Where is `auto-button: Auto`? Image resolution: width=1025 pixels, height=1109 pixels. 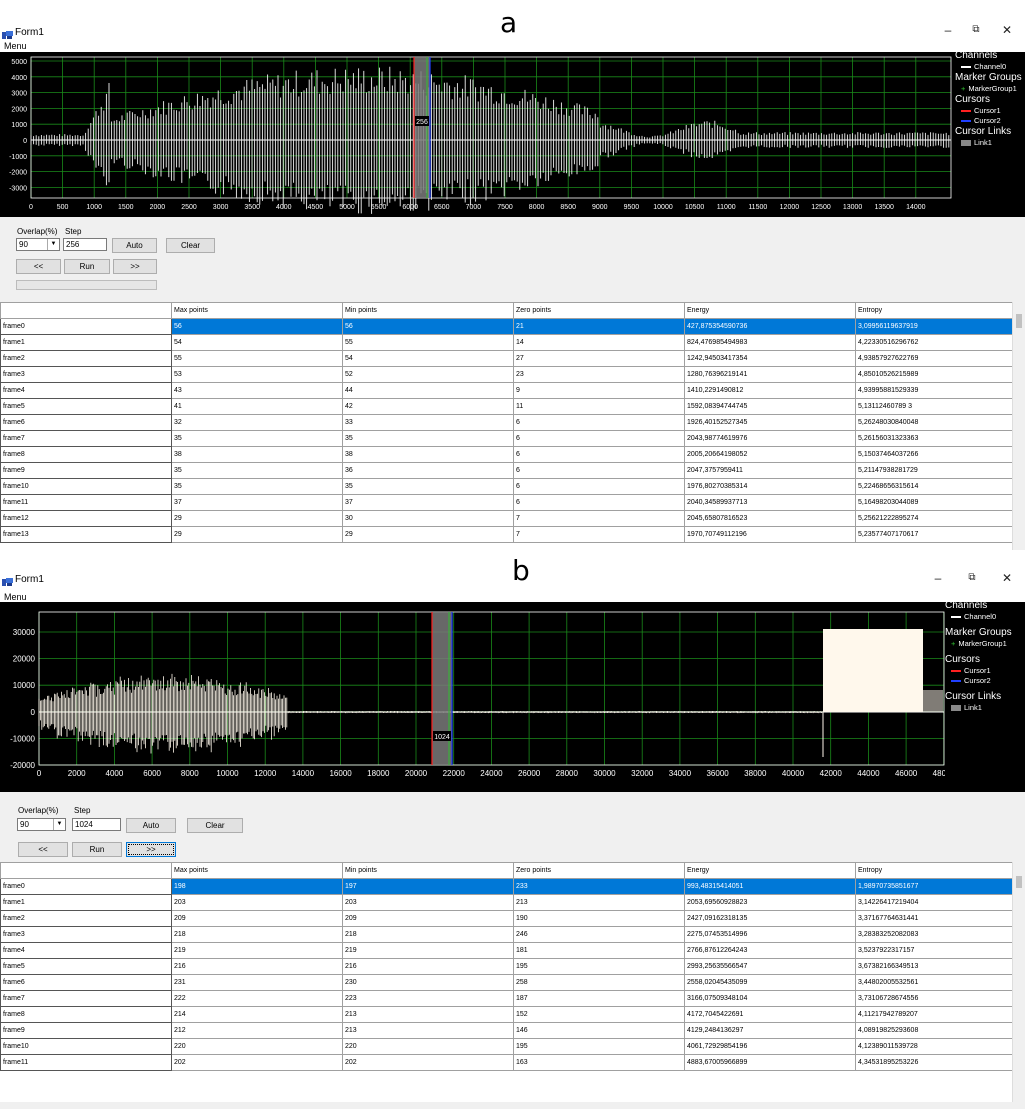
auto-button: Auto is located at coordinates (151, 825).